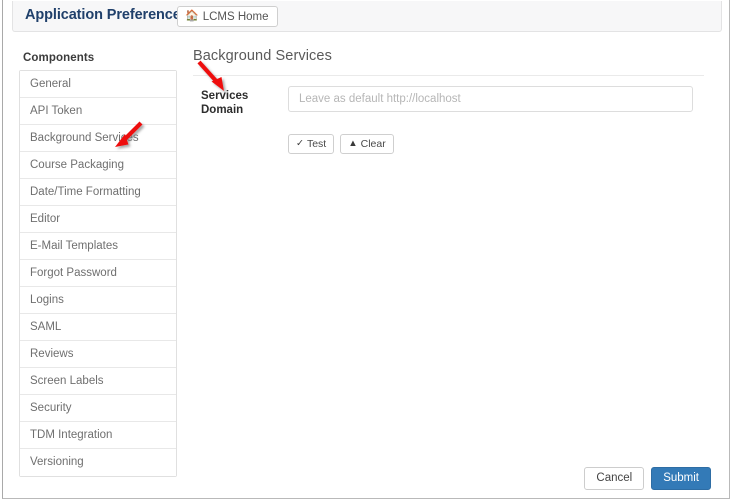  I want to click on field-action-buttons: ✓ Test ▲ Clear, so click(341, 144).